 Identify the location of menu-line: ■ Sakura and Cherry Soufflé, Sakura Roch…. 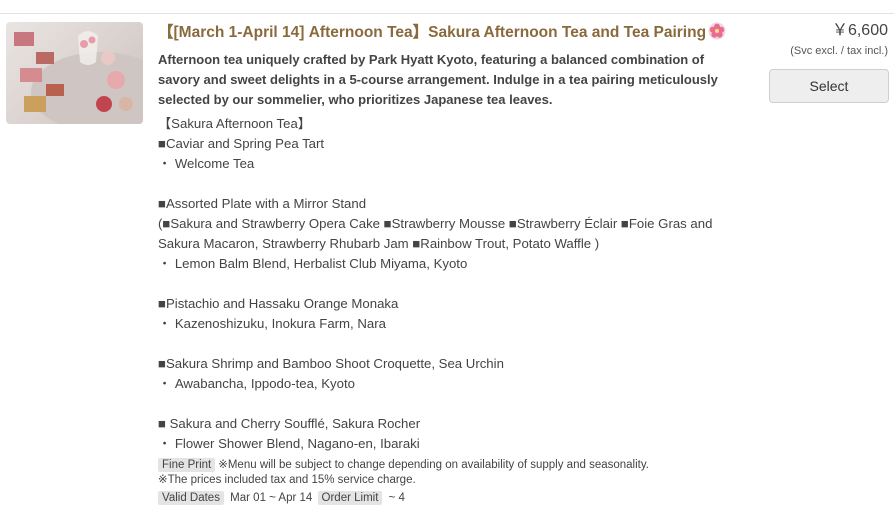
(289, 423).